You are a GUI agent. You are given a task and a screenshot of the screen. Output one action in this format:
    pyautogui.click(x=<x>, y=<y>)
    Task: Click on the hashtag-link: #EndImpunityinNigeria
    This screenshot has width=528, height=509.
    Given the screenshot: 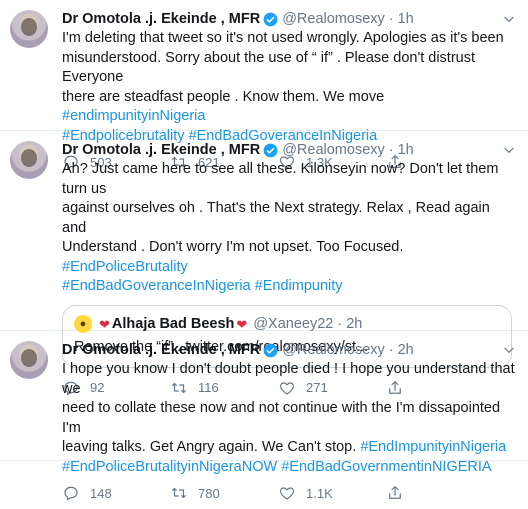 What is the action you would take?
    pyautogui.click(x=433, y=447)
    